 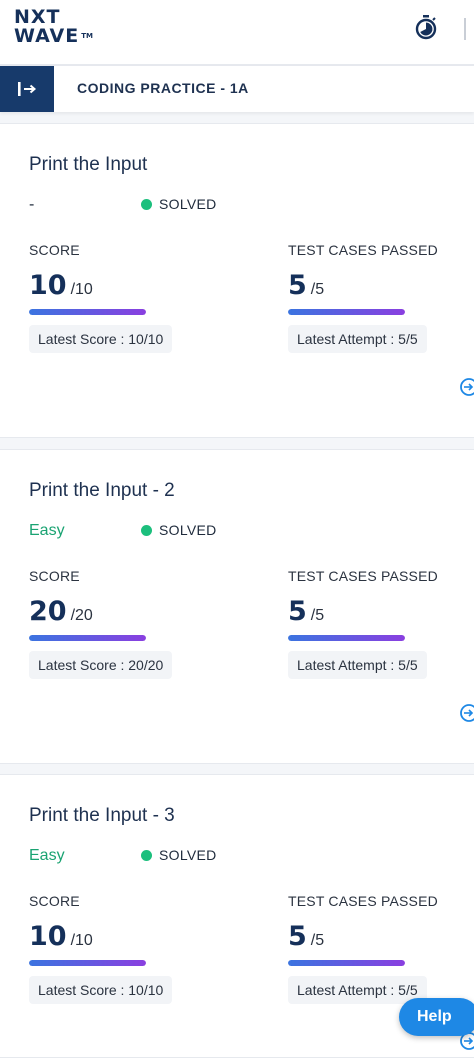 I want to click on collapse-sidebar-button, so click(x=27, y=89).